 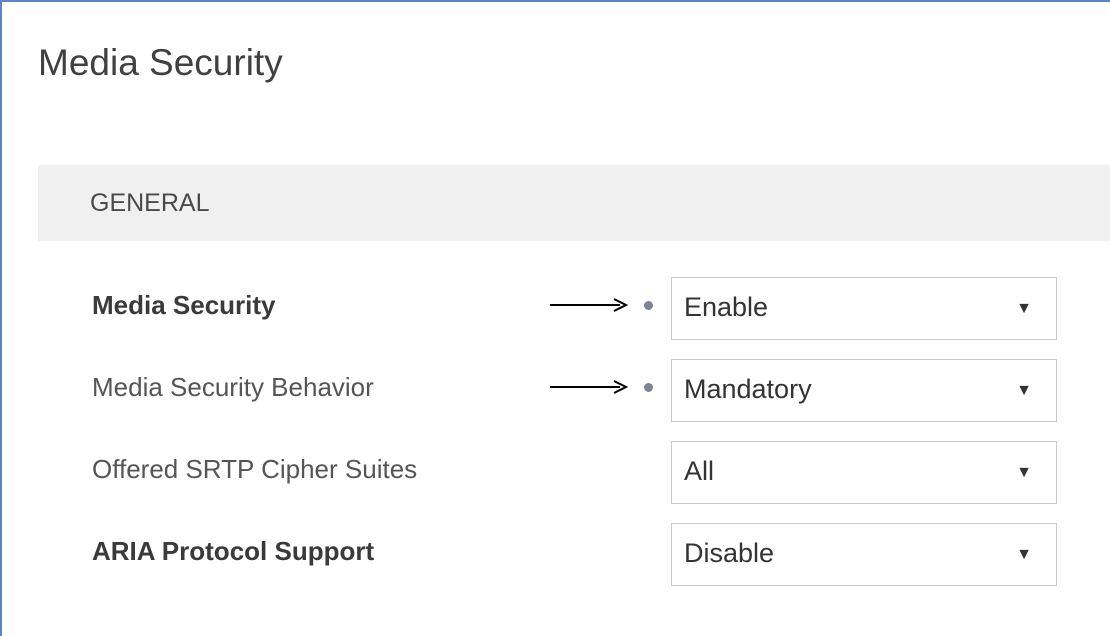 I want to click on media-security-select: Enable ▼, so click(x=864, y=308).